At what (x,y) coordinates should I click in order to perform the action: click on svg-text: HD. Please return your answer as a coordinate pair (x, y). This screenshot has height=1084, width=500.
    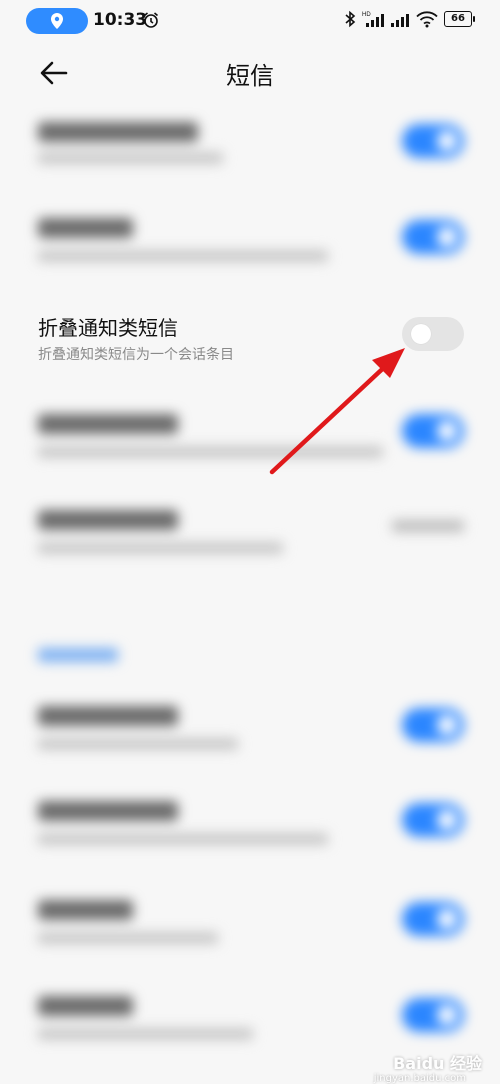
    Looking at the image, I should click on (366, 15).